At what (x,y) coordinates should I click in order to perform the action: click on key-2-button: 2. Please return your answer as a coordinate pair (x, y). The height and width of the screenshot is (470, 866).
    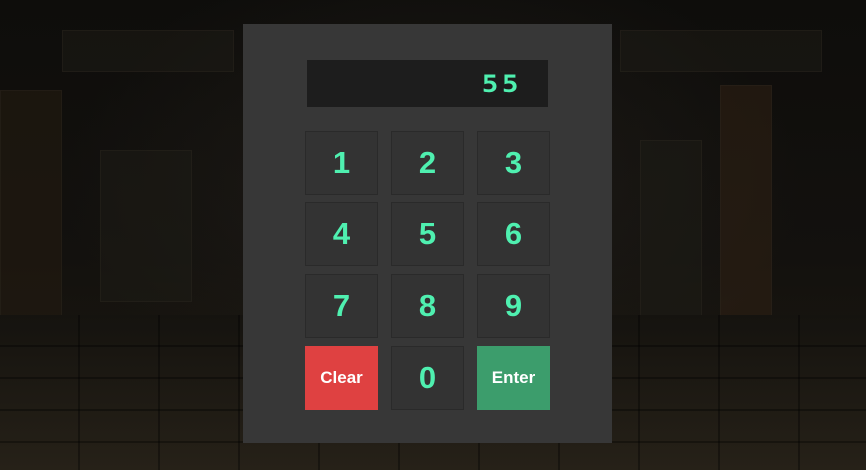
    Looking at the image, I should click on (427, 163).